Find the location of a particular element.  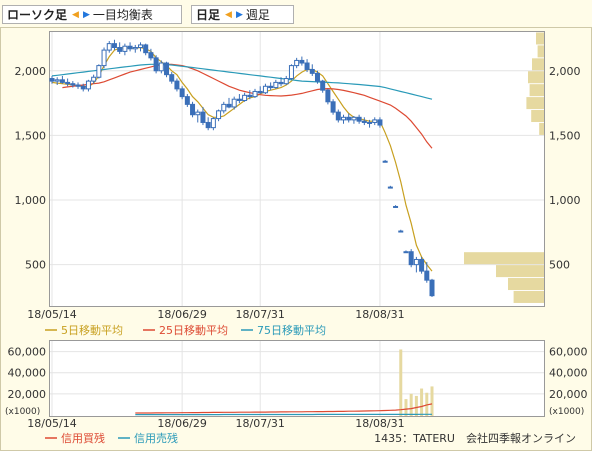

volume-x-tick-label: 18/05/14 is located at coordinates (51, 423).